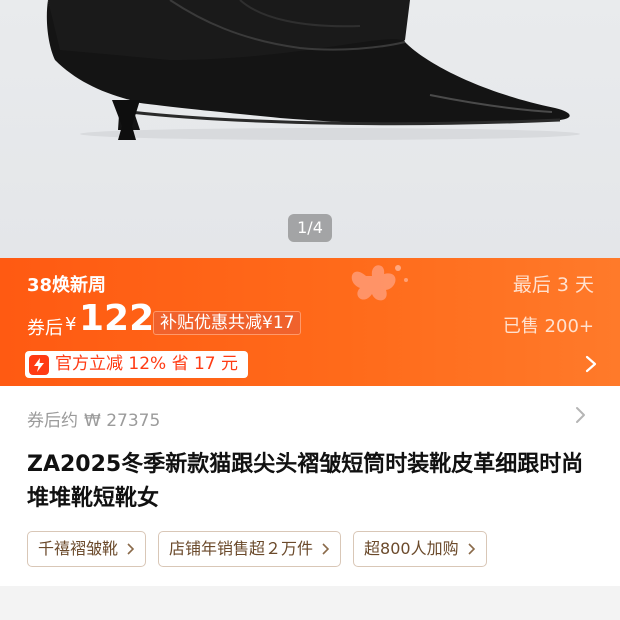  I want to click on subsidy-badge: 补贴优惠共减¥17, so click(227, 323).